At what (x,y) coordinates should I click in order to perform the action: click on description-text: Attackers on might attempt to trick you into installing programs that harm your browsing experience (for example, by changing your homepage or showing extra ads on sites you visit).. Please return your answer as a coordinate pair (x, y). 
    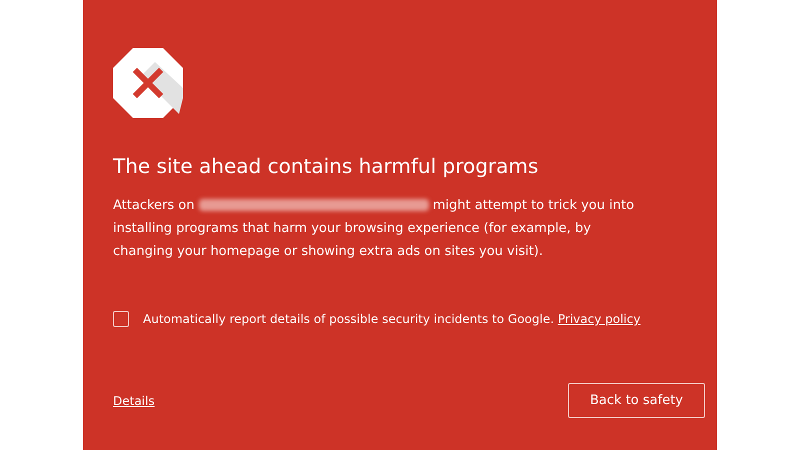
    Looking at the image, I should click on (374, 229).